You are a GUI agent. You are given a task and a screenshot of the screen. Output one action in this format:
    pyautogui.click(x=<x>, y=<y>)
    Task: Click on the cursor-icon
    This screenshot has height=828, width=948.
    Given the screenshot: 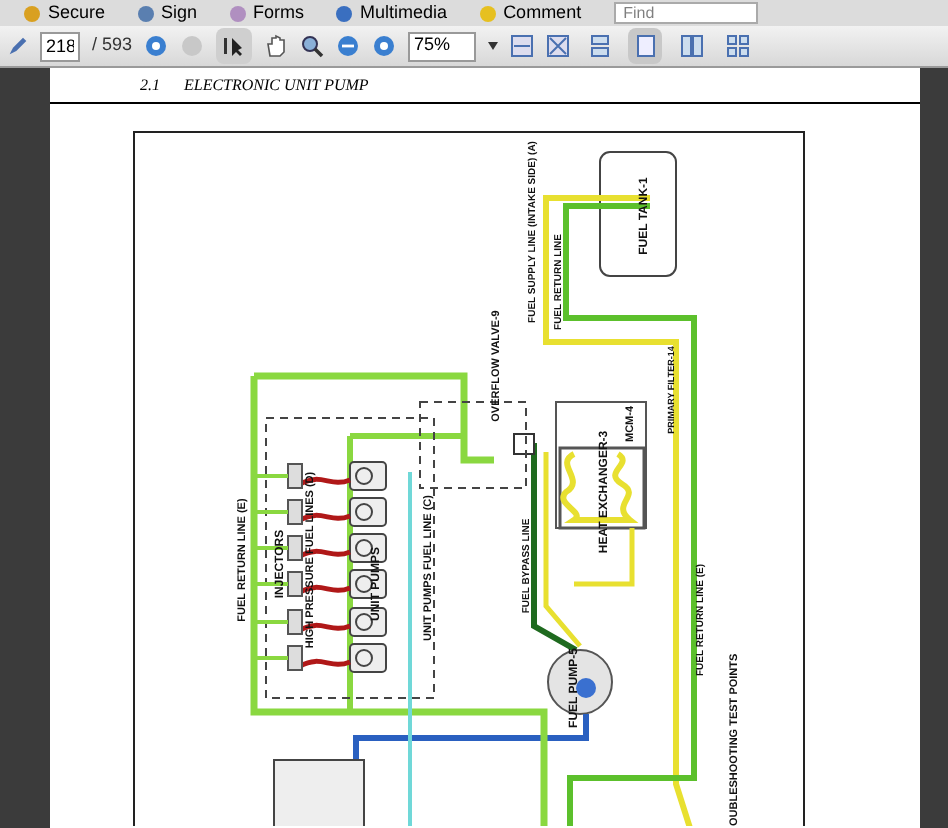 What is the action you would take?
    pyautogui.click(x=234, y=46)
    